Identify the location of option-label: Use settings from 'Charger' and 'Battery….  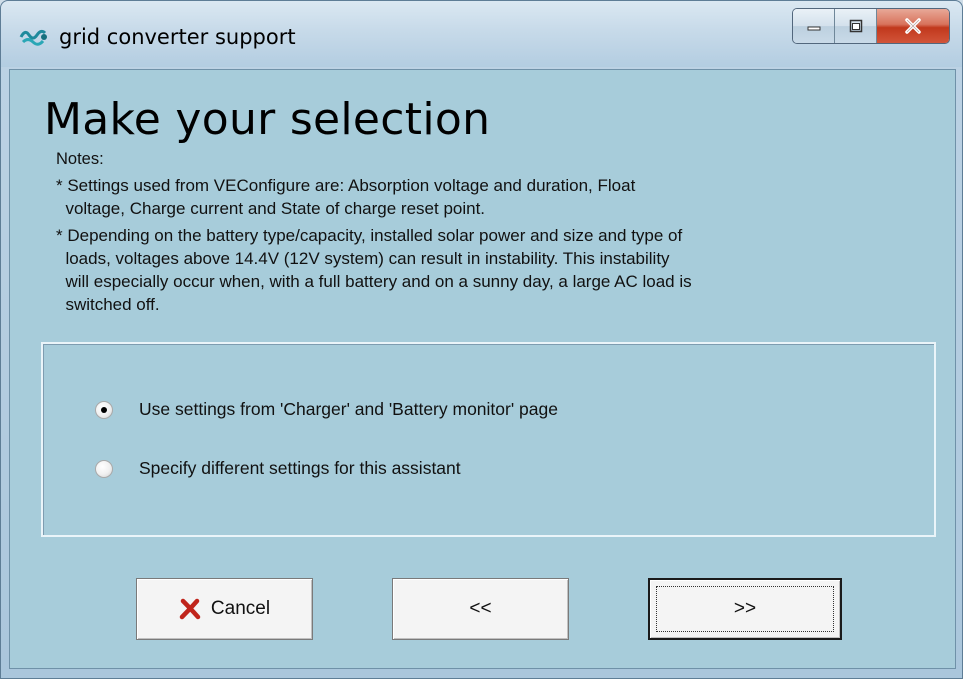
(348, 409).